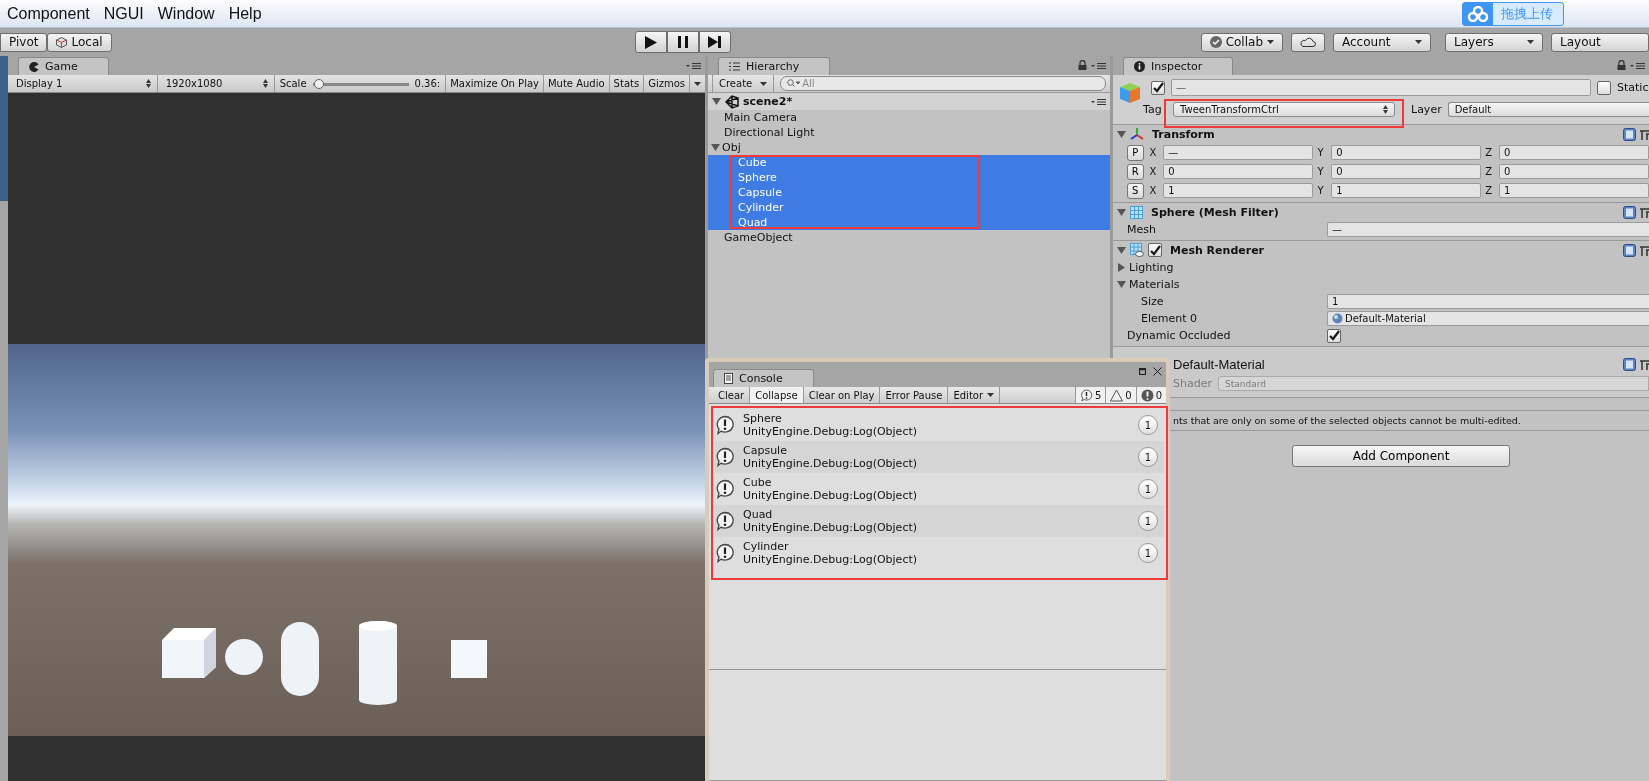 The height and width of the screenshot is (781, 1649). I want to click on pause-button, so click(682, 42).